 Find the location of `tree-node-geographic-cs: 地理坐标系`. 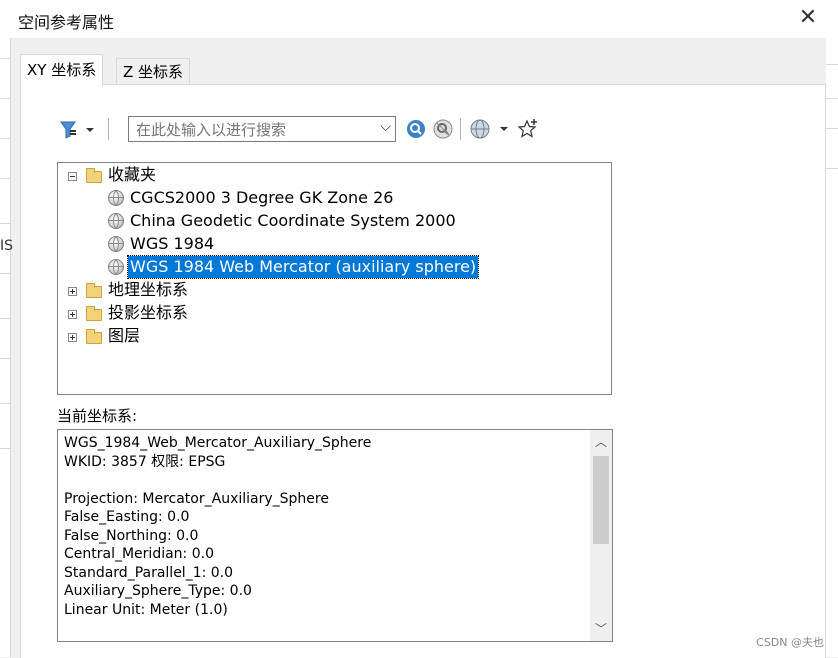

tree-node-geographic-cs: 地理坐标系 is located at coordinates (148, 290).